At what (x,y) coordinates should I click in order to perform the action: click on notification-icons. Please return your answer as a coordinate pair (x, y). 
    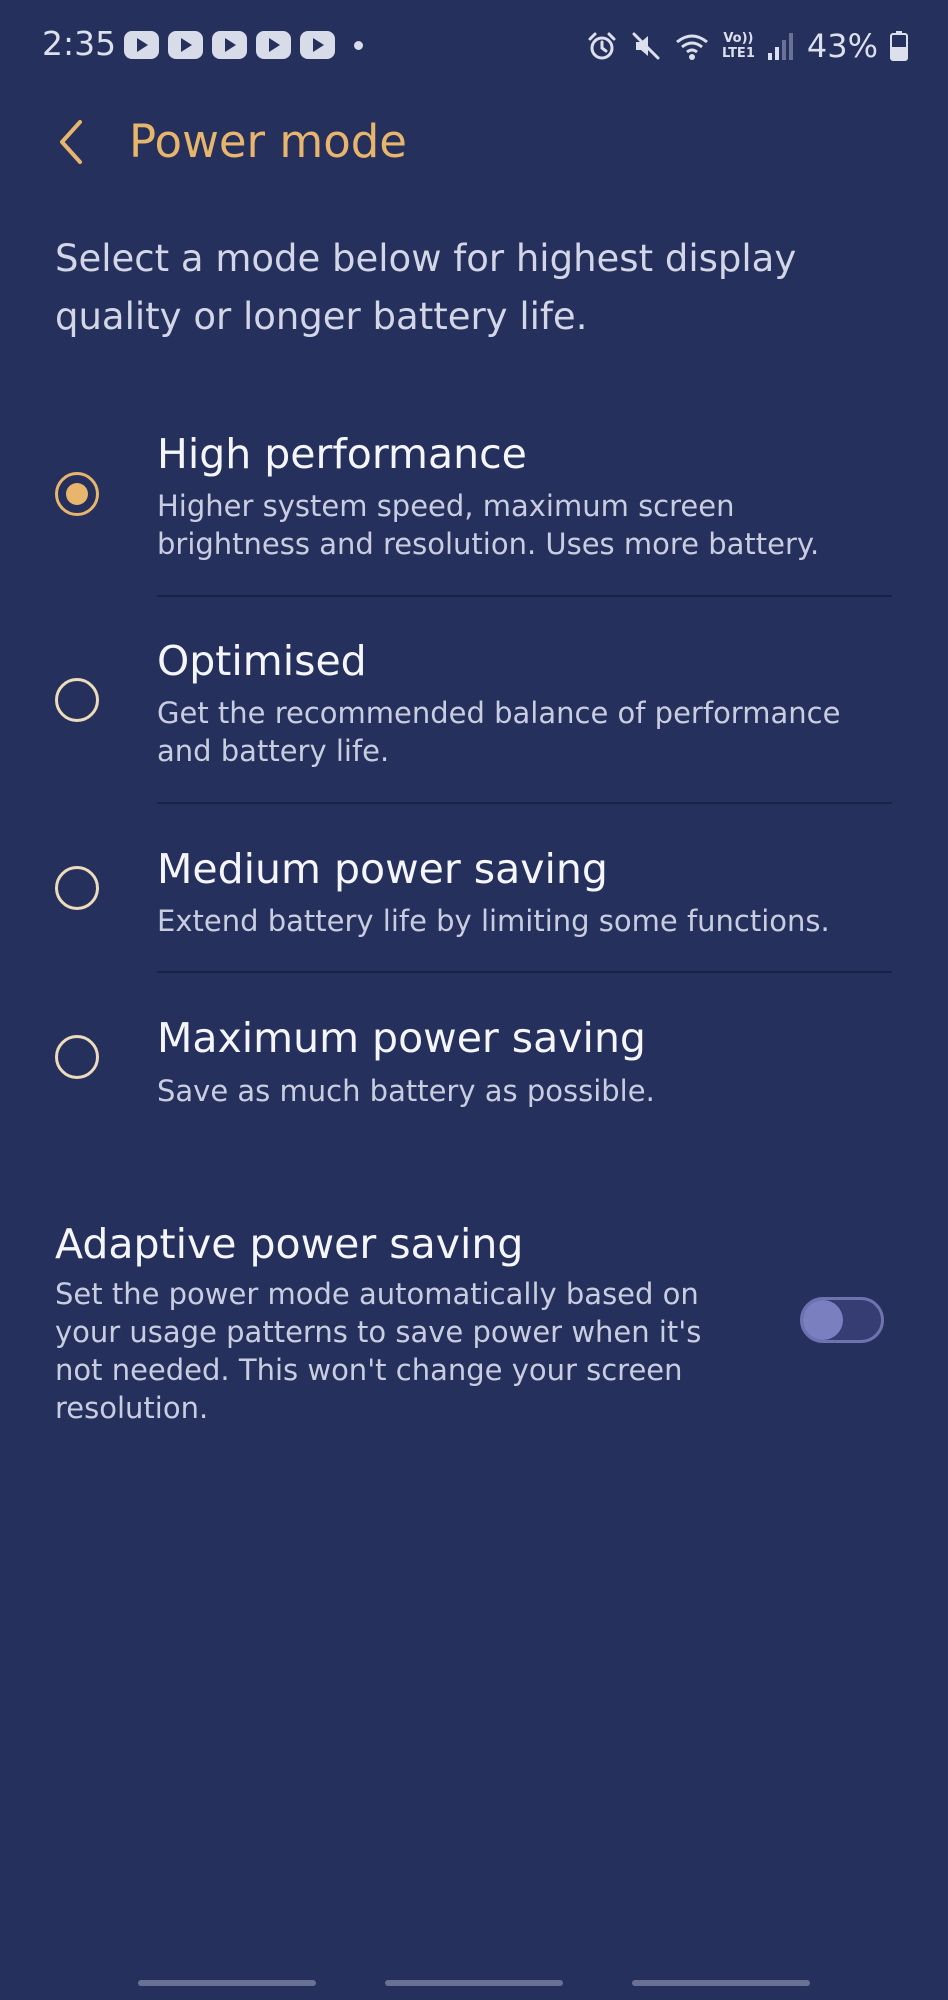
    Looking at the image, I should click on (243, 45).